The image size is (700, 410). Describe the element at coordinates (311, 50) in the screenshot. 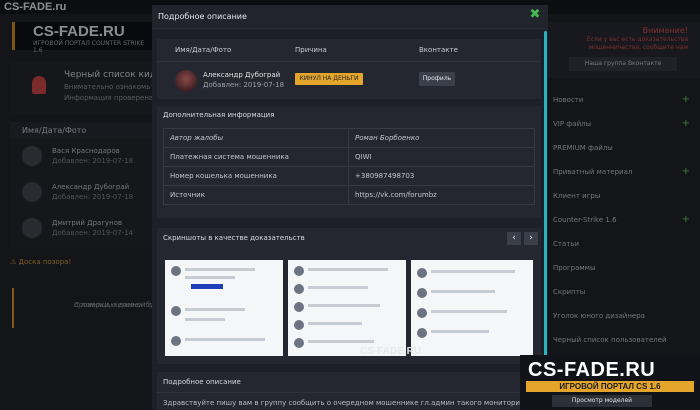

I see `column-header-reason: Причина` at that location.